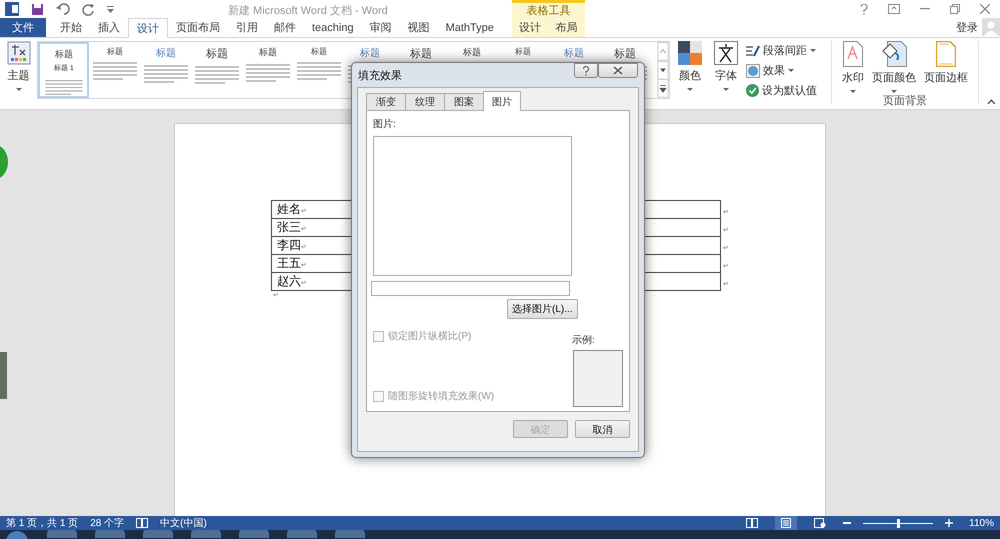 The image size is (1000, 539). Describe the element at coordinates (548, 11) in the screenshot. I see `context-group-title: 表格工具` at that location.